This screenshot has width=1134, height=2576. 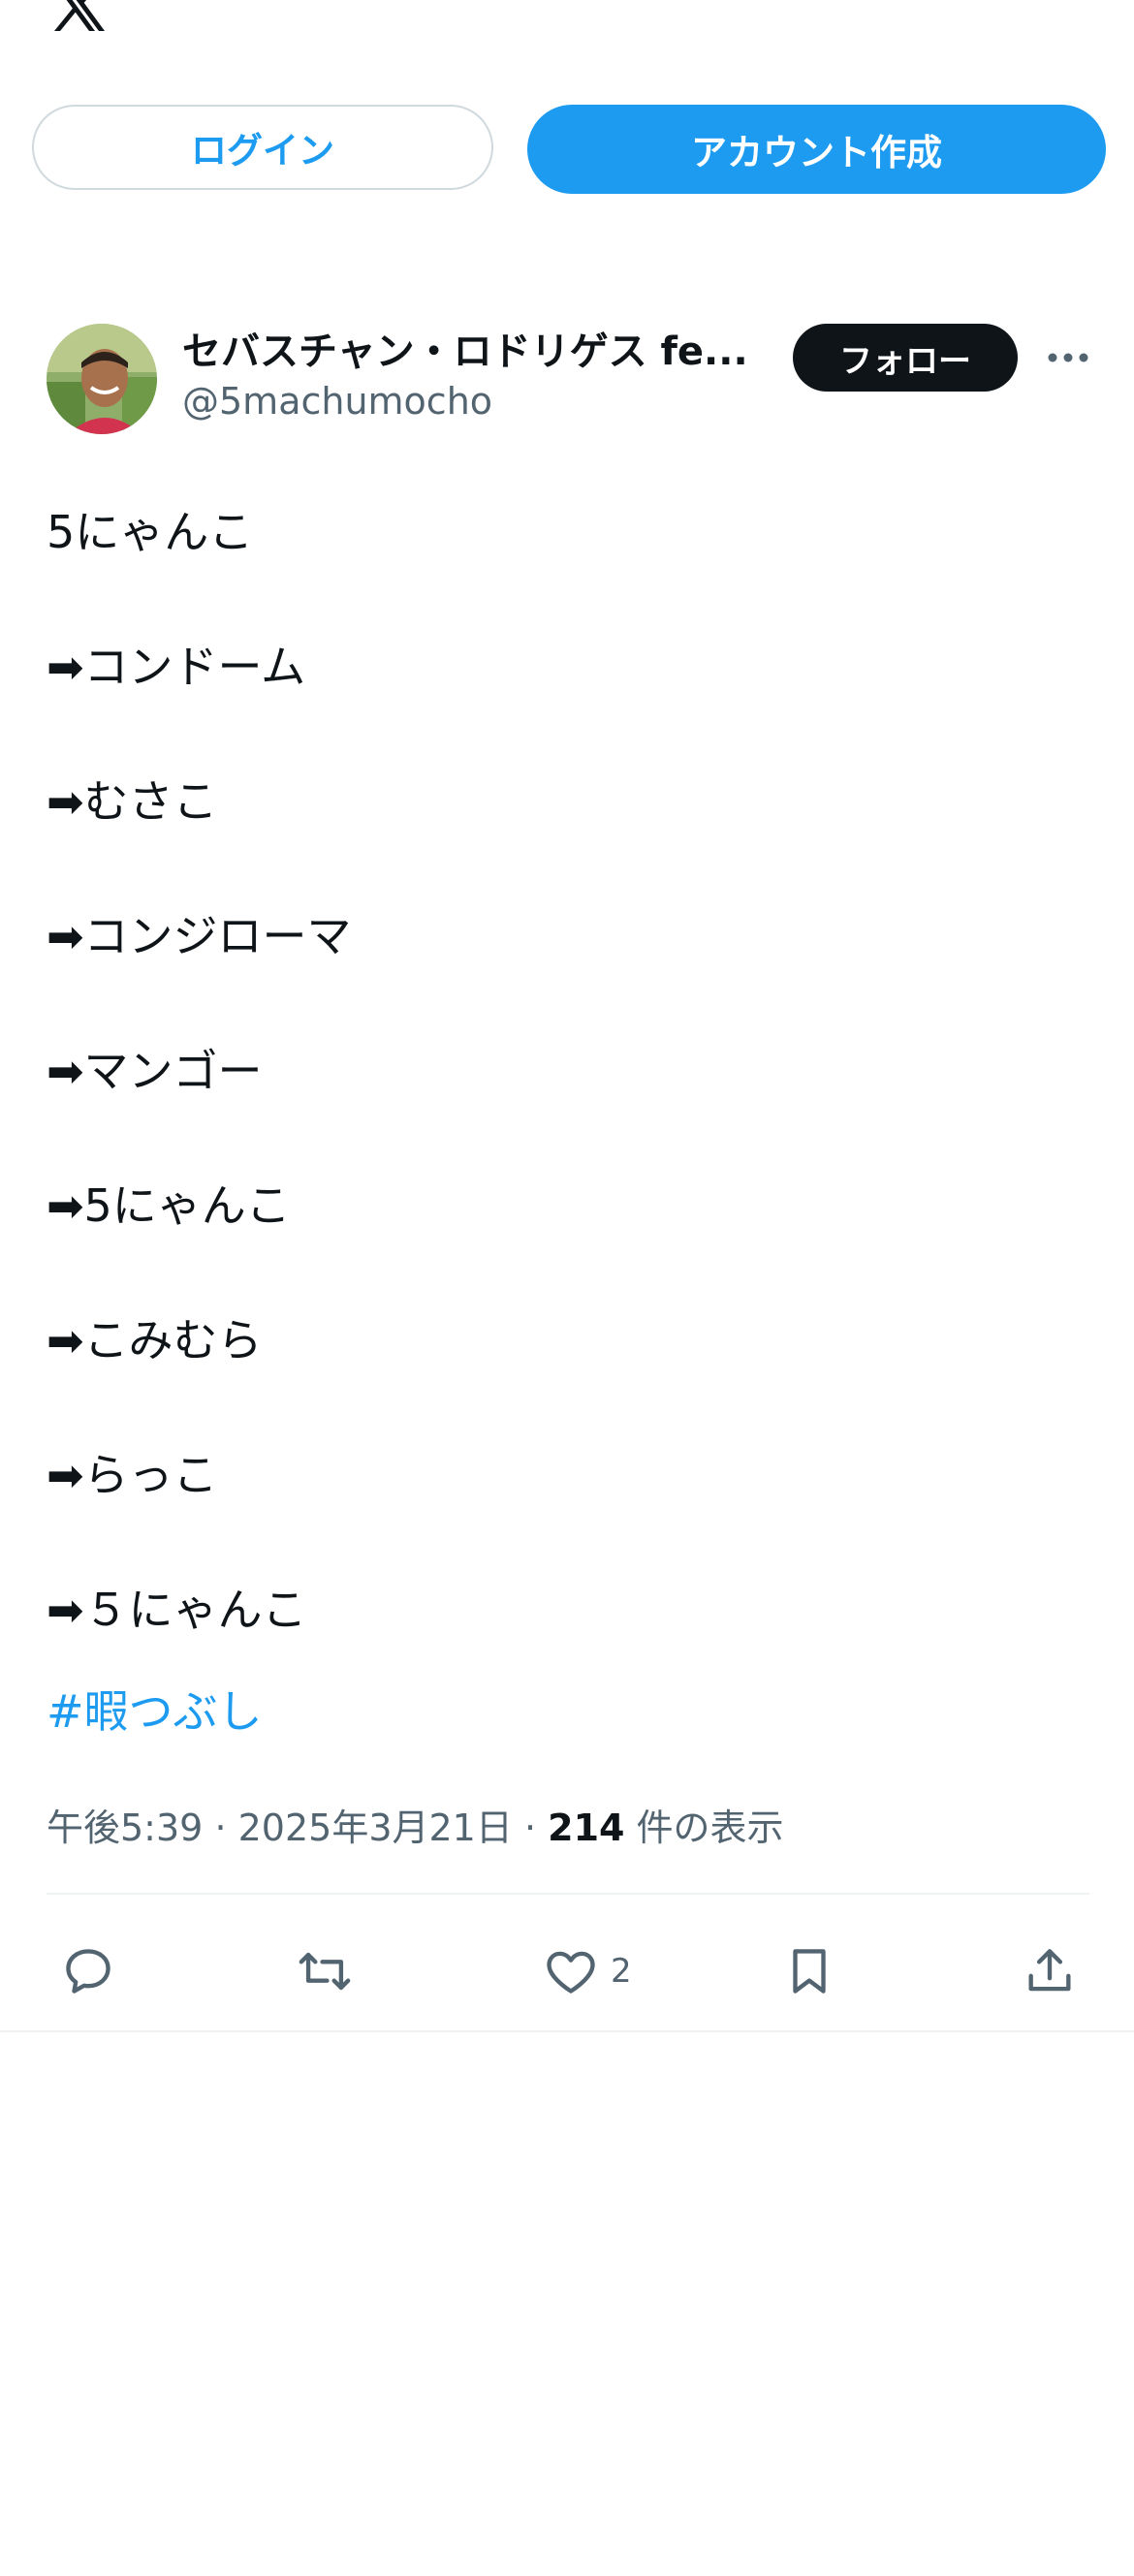 What do you see at coordinates (155, 1071) in the screenshot?
I see `tweet-line: ➡︎マンゴー` at bounding box center [155, 1071].